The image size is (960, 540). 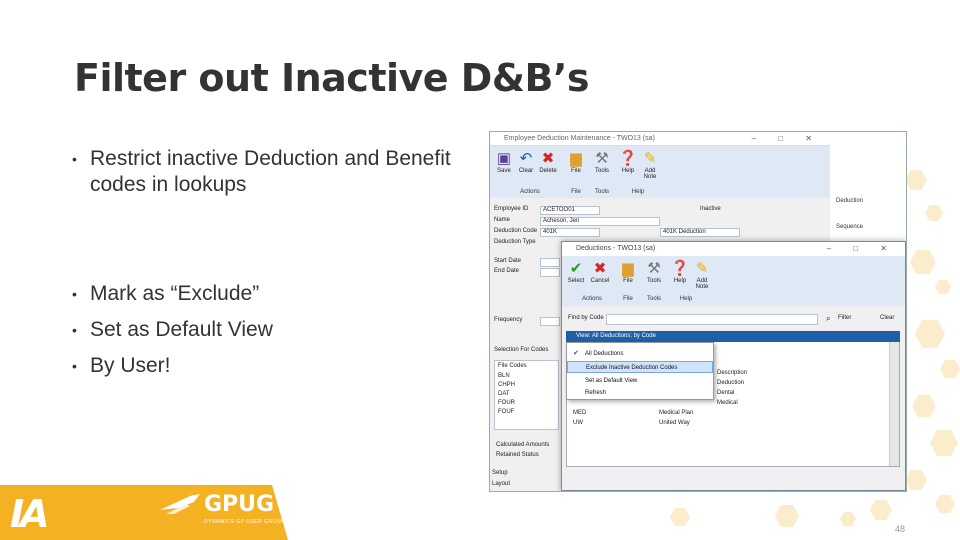 I want to click on form-label: Setup, so click(x=500, y=473).